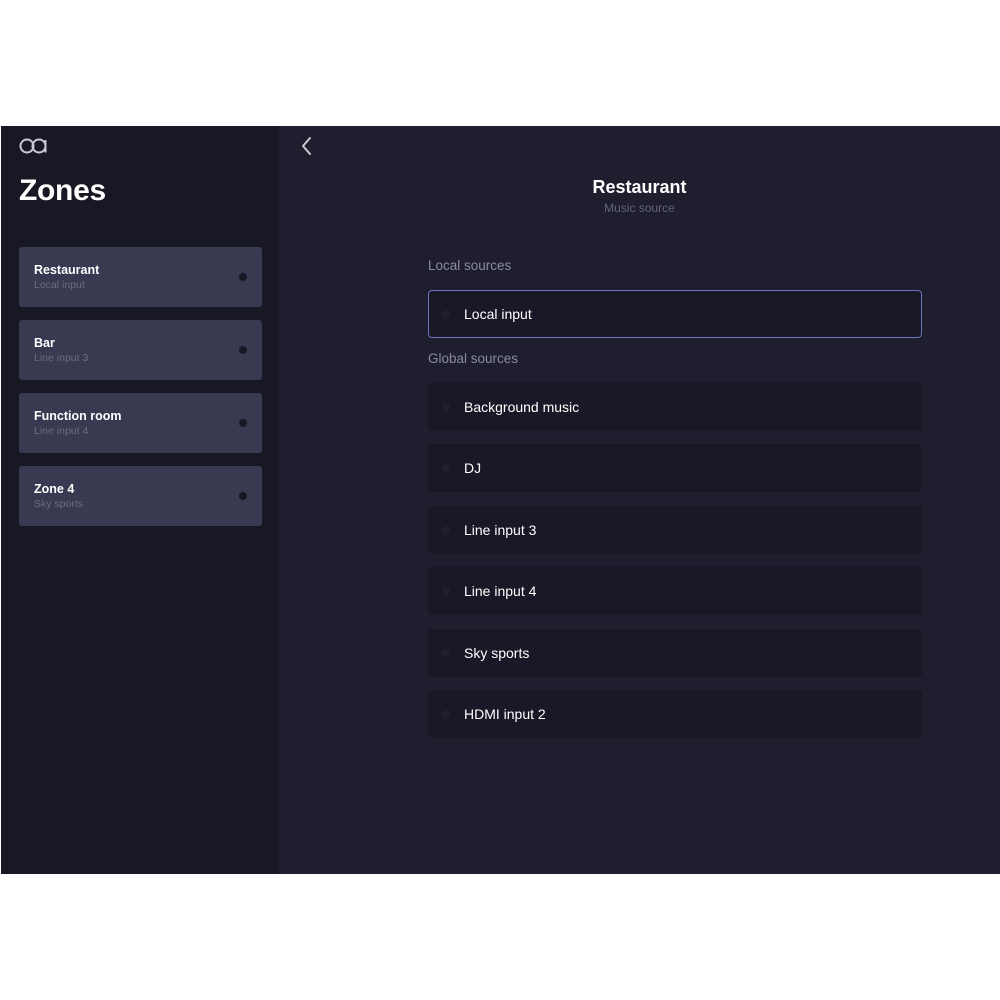  Describe the element at coordinates (505, 713) in the screenshot. I see `source-label: HDMI input 2` at that location.